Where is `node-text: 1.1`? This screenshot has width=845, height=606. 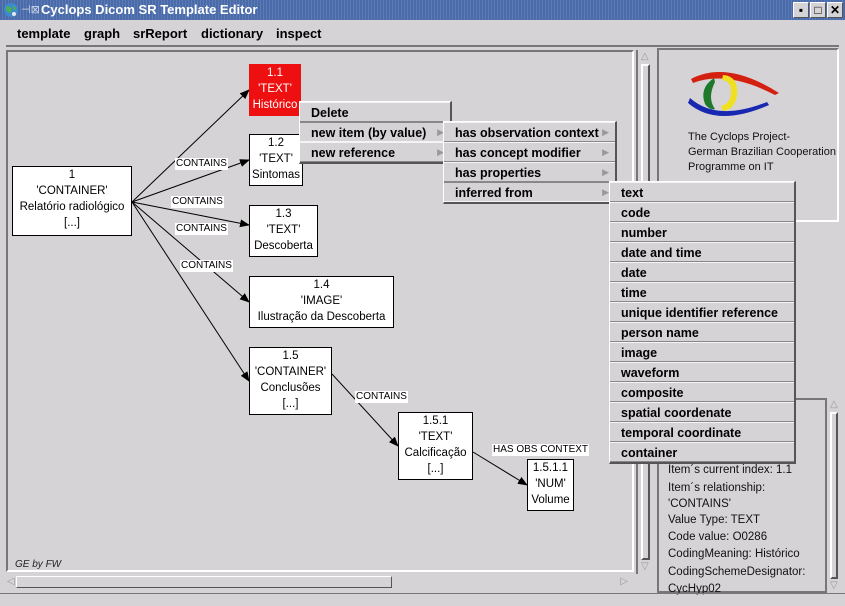
node-text: 1.1 is located at coordinates (275, 73).